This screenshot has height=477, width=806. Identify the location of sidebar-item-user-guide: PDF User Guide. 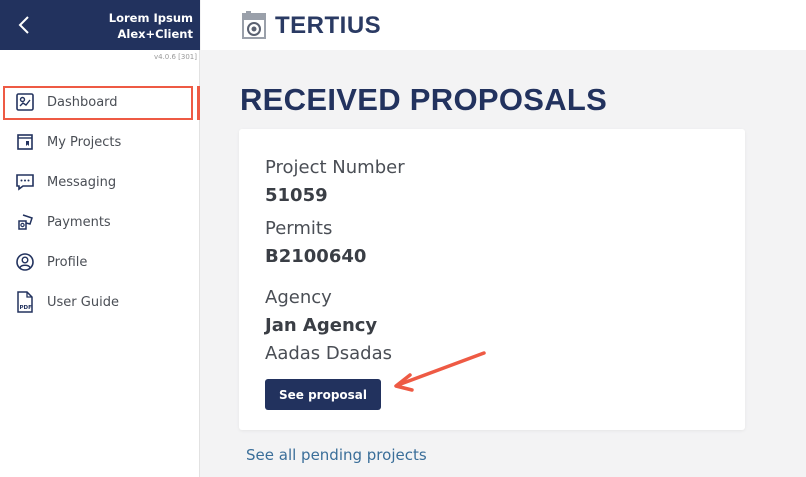
(100, 302).